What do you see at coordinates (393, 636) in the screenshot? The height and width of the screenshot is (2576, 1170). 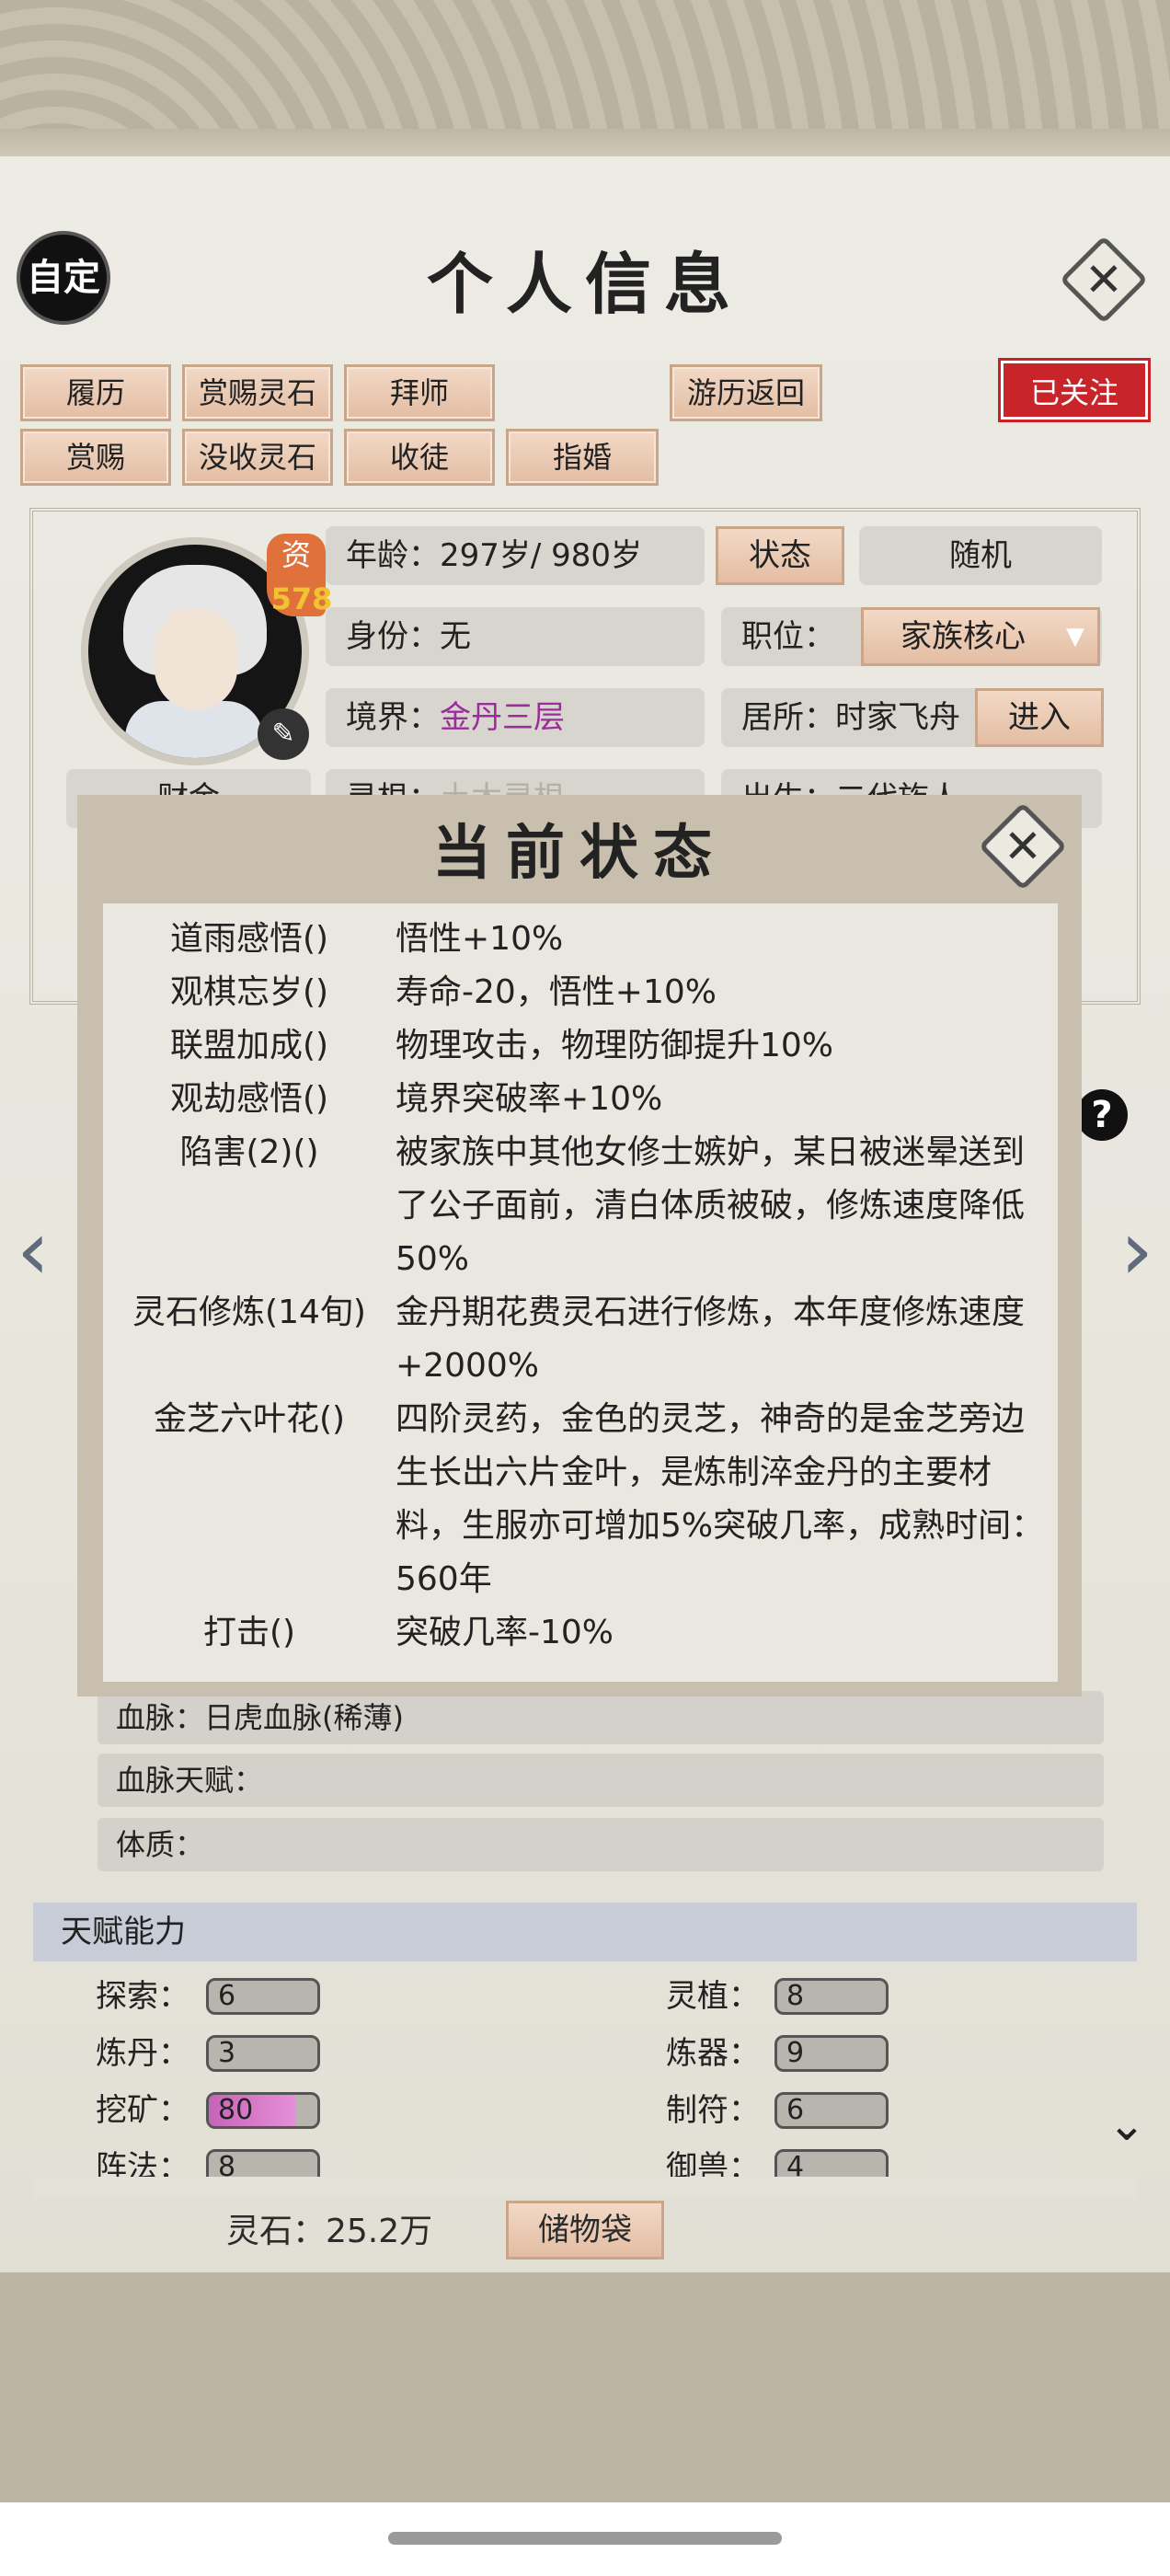 I see `identity-label: 身份：` at bounding box center [393, 636].